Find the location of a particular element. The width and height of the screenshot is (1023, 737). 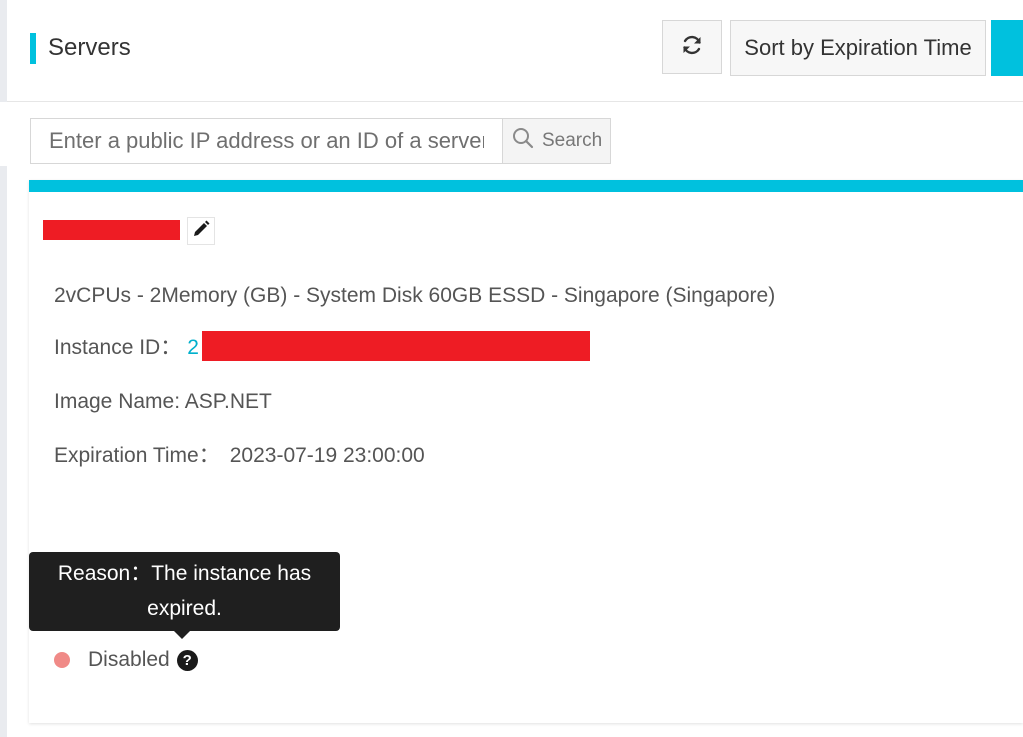

tooltip-line-1: Reason：The instance has is located at coordinates (184, 573).